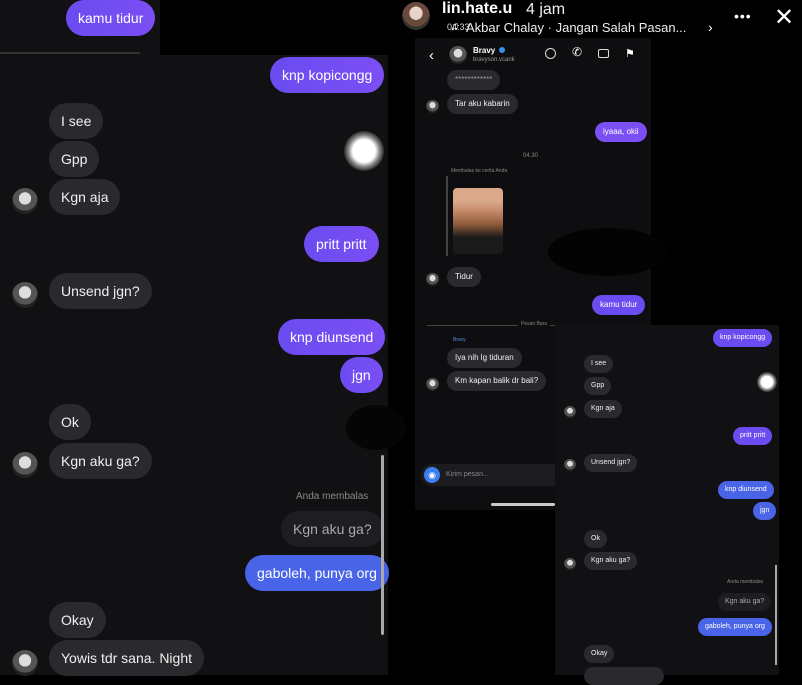  Describe the element at coordinates (458, 27) in the screenshot. I see `status-time: 04:33` at that location.